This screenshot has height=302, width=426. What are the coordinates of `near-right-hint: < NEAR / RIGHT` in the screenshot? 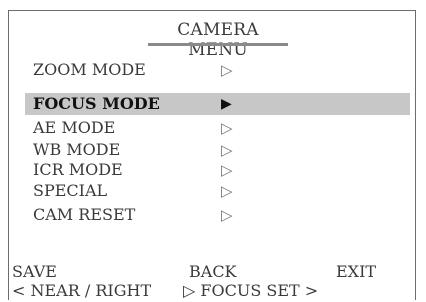 It's located at (82, 290).